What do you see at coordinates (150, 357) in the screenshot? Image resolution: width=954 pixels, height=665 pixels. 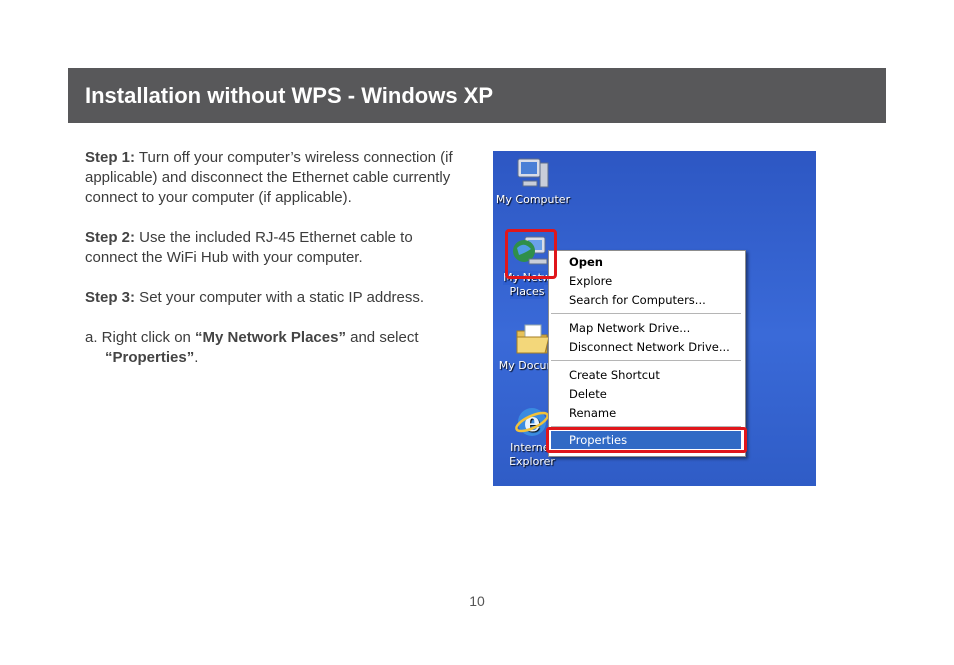 I see `substep-action: “Properties”` at bounding box center [150, 357].